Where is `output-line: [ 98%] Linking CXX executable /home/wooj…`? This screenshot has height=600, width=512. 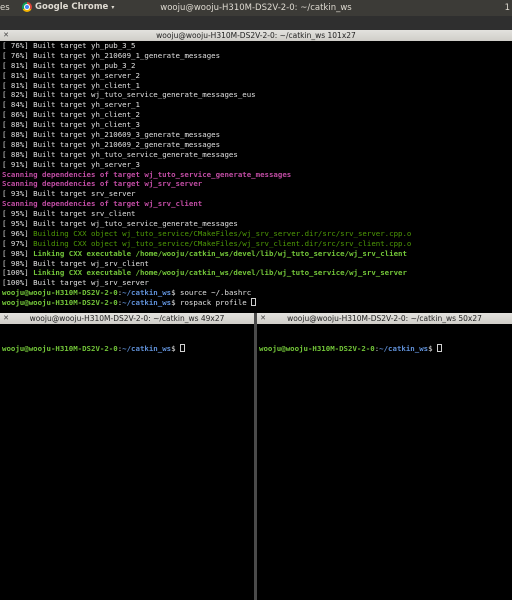
output-line: [ 98%] Linking CXX executable /home/wooj… is located at coordinates (257, 254).